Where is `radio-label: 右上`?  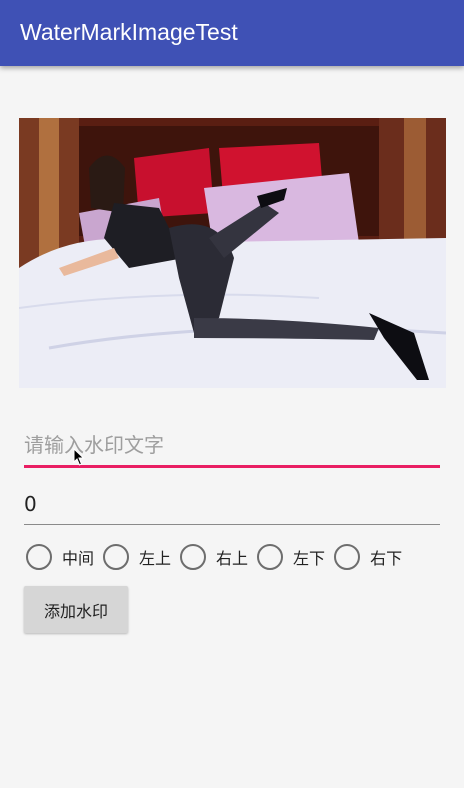 radio-label: 右上 is located at coordinates (232, 558).